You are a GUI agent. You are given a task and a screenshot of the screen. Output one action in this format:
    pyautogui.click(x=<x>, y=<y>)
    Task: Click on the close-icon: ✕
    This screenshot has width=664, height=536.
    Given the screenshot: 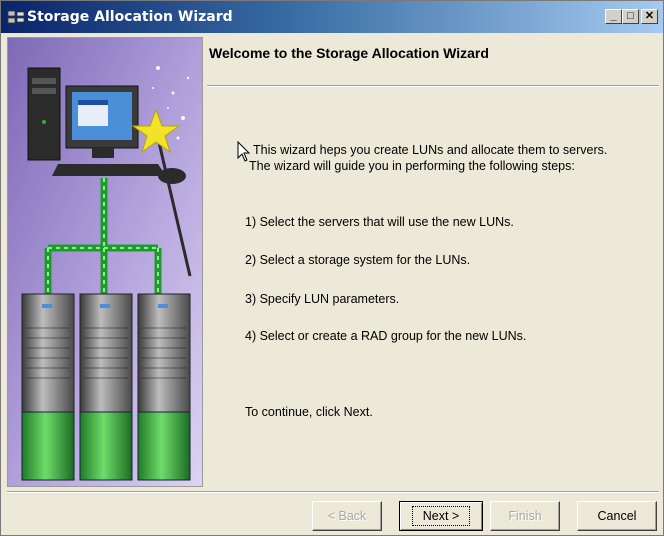 What is the action you would take?
    pyautogui.click(x=649, y=16)
    